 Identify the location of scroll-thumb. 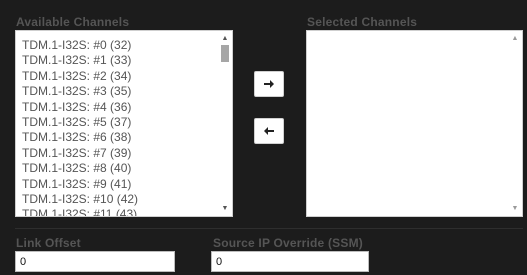
(225, 53).